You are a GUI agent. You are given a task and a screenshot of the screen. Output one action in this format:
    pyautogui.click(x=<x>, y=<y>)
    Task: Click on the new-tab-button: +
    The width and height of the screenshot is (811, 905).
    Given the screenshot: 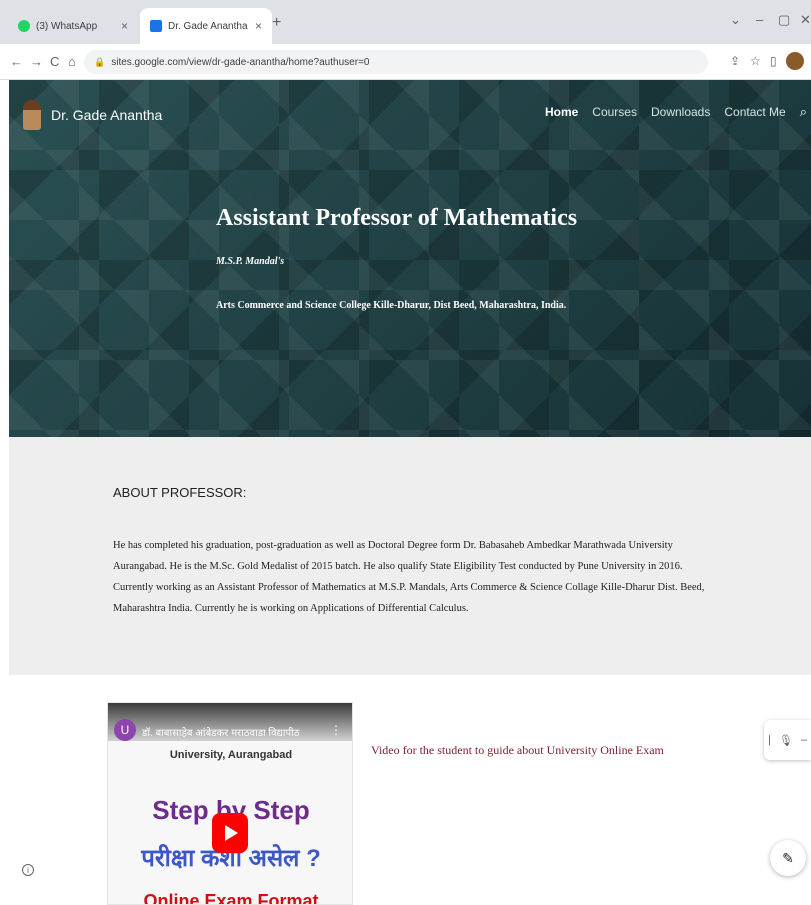 What is the action you would take?
    pyautogui.click(x=276, y=23)
    